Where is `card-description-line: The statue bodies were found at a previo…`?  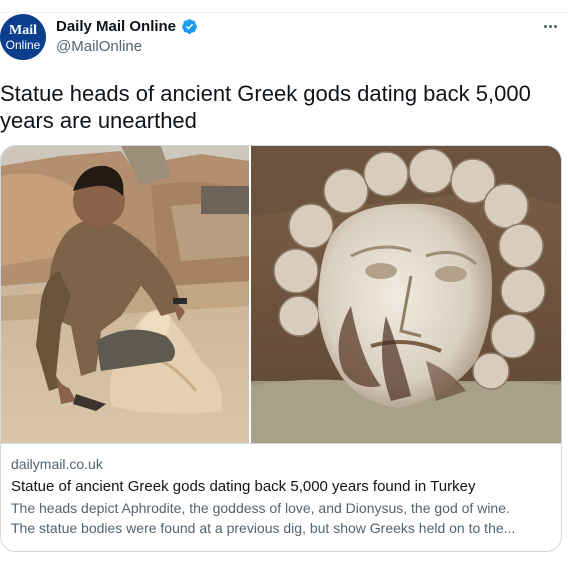 card-description-line: The statue bodies were found at a previo… is located at coordinates (263, 528).